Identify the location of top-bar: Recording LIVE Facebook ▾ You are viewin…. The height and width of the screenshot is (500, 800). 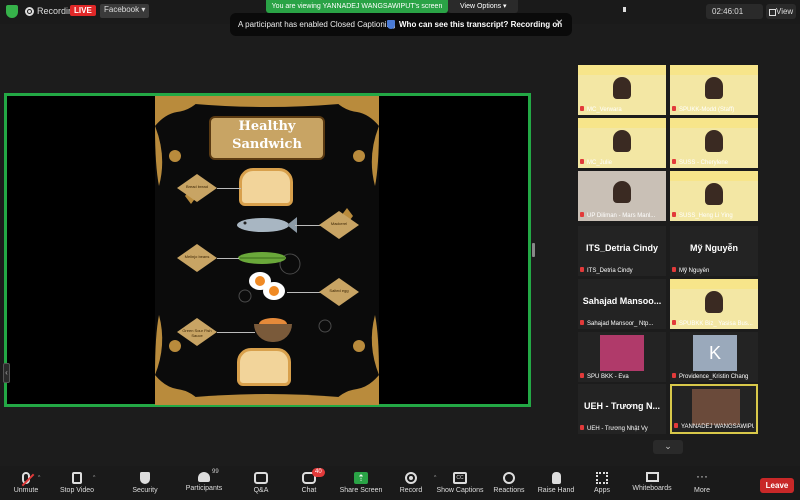
(400, 18).